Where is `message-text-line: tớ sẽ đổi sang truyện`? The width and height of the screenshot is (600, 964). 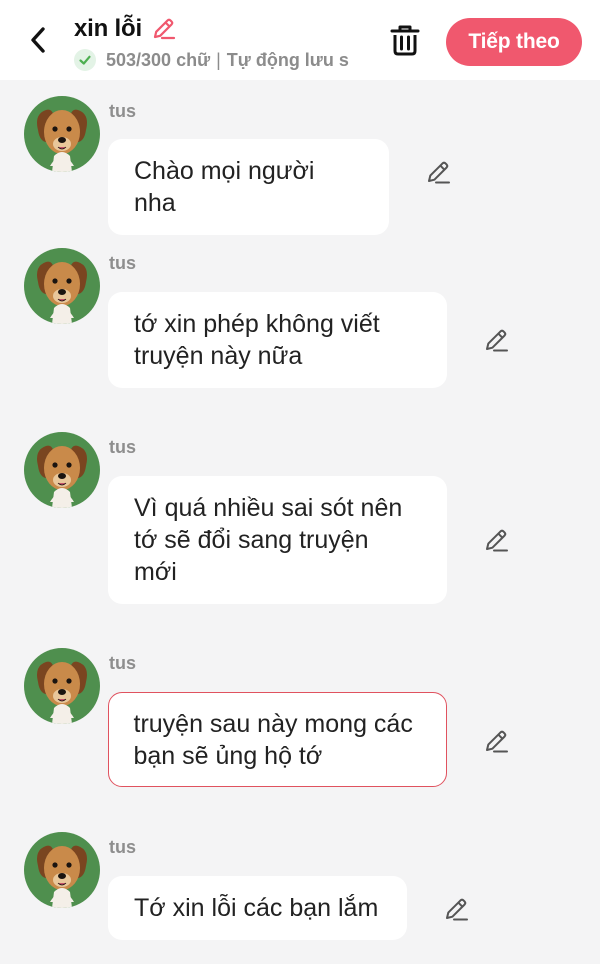 message-text-line: tớ sẽ đổi sang truyện is located at coordinates (251, 540).